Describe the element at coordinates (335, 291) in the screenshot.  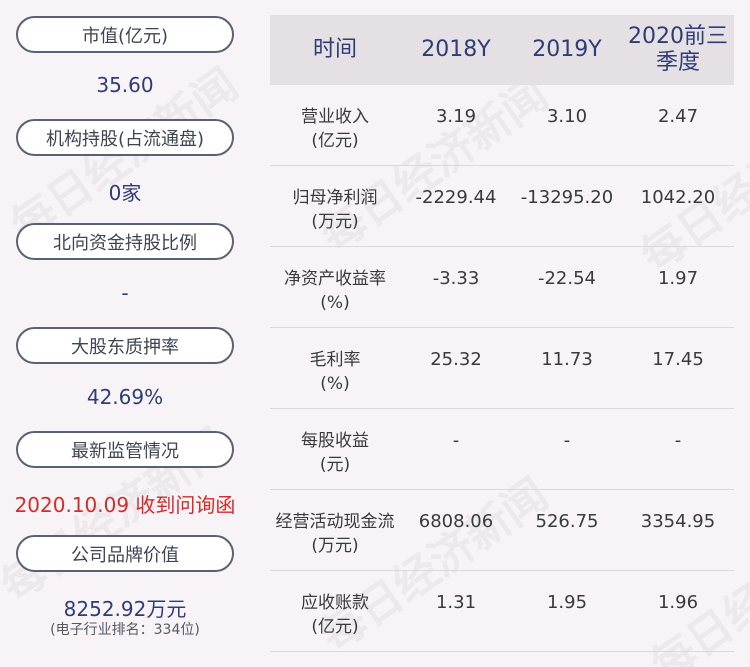
I see `row-label: 净资产收益率 (%)` at that location.